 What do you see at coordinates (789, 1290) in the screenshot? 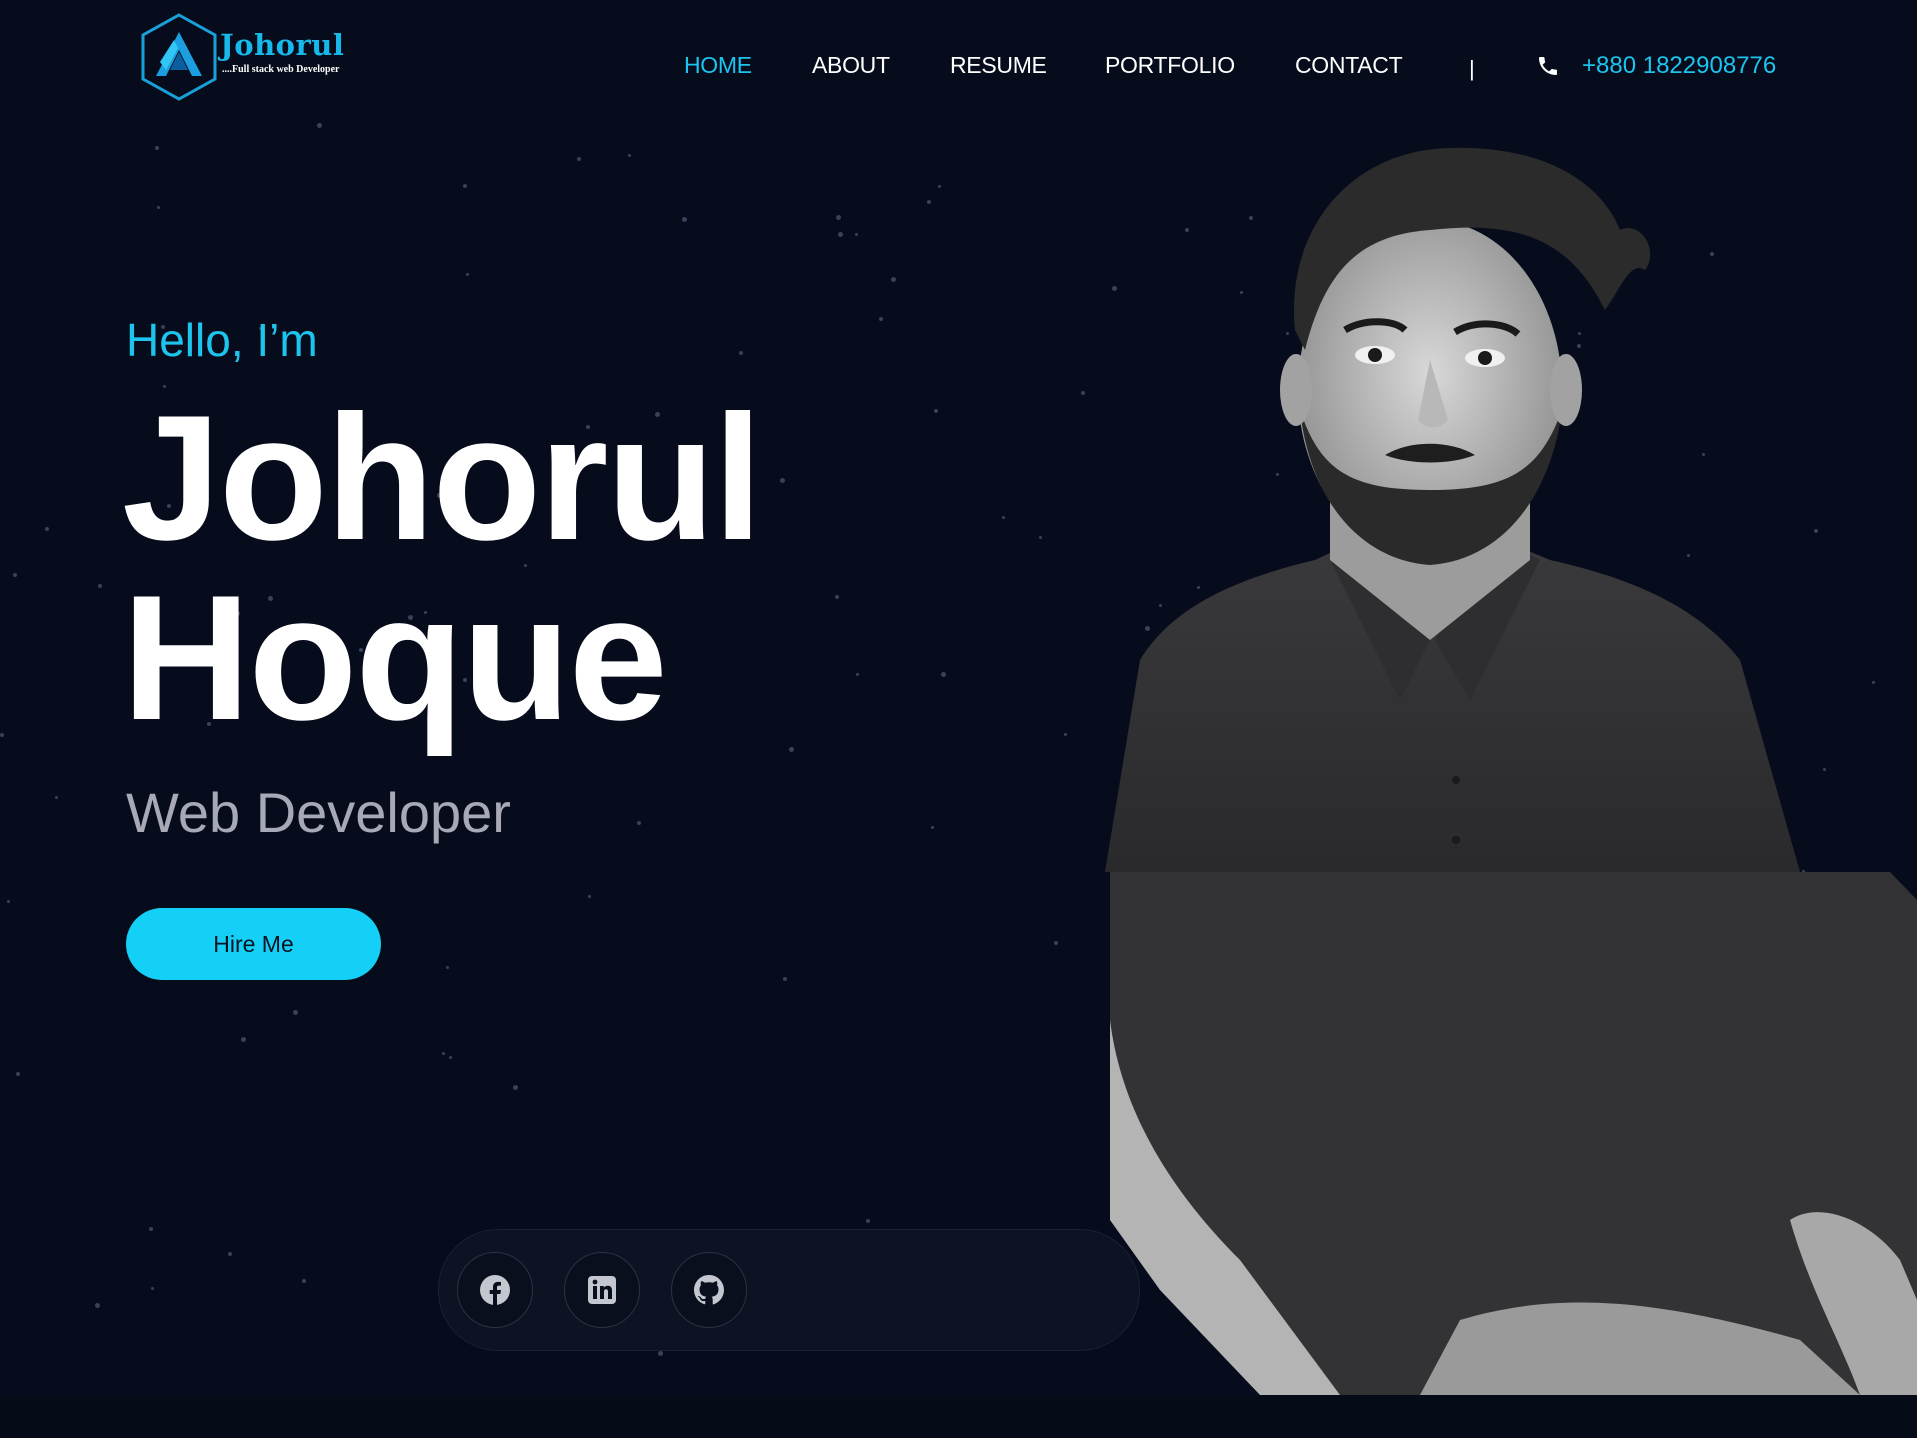
I see `social-links-bar` at bounding box center [789, 1290].